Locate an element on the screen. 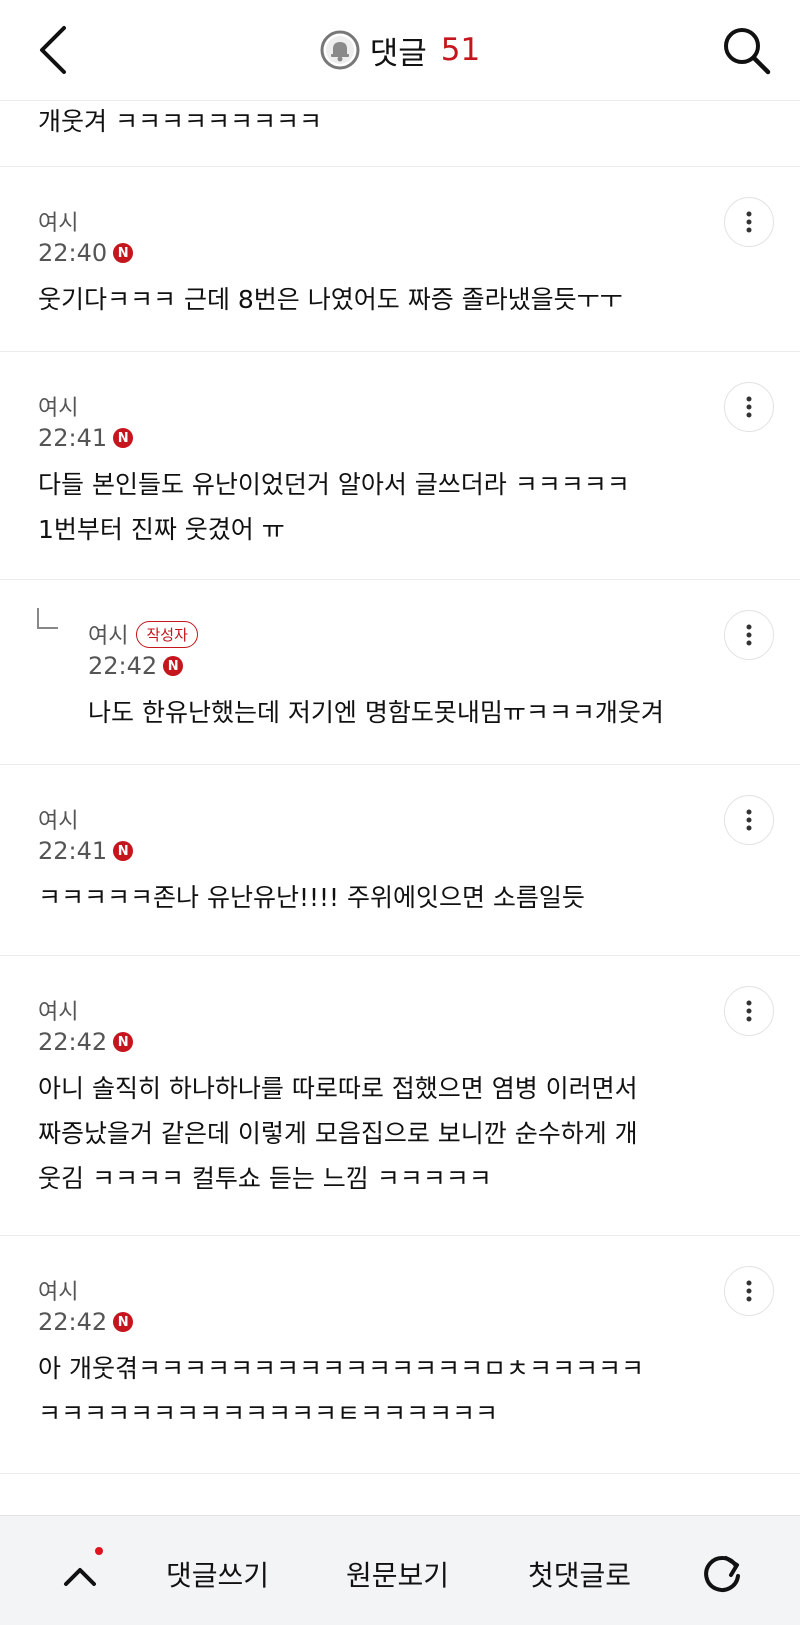  comment-meta: 22:40 N is located at coordinates (86, 253).